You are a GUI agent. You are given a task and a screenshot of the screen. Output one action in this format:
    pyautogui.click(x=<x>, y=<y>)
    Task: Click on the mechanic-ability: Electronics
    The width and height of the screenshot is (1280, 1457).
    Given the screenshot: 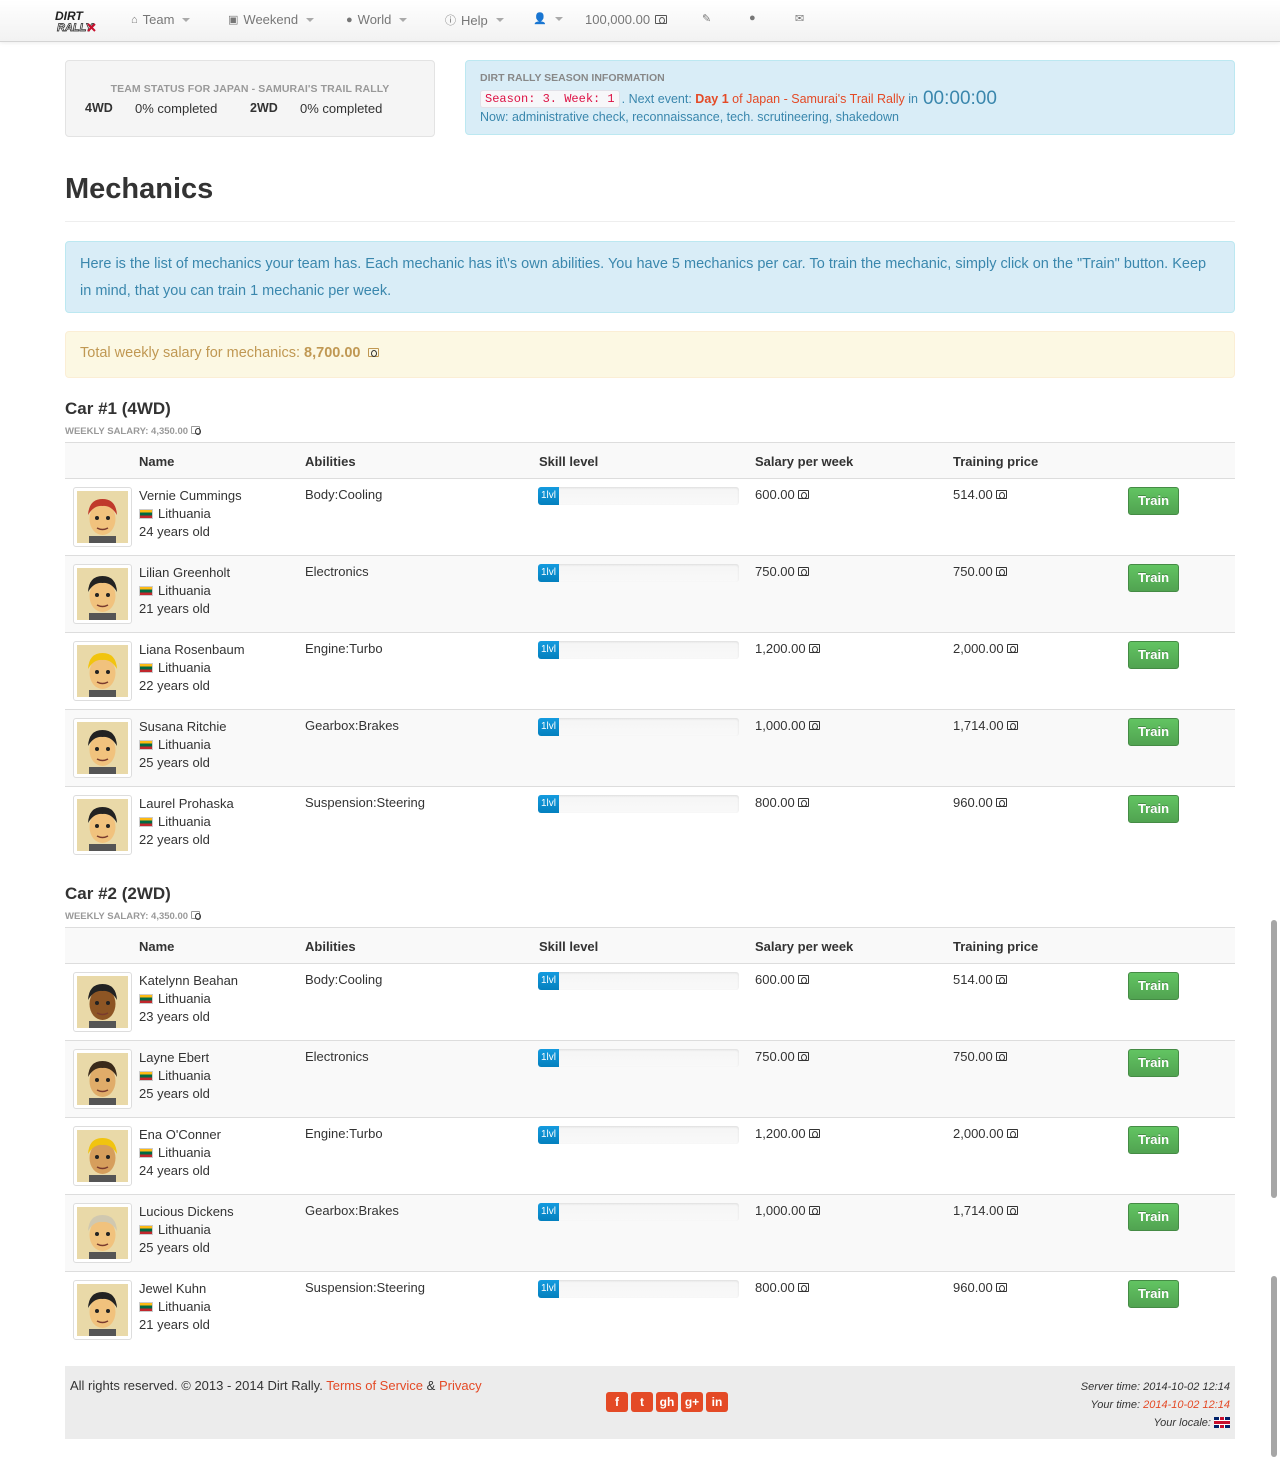 What is the action you would take?
    pyautogui.click(x=337, y=571)
    